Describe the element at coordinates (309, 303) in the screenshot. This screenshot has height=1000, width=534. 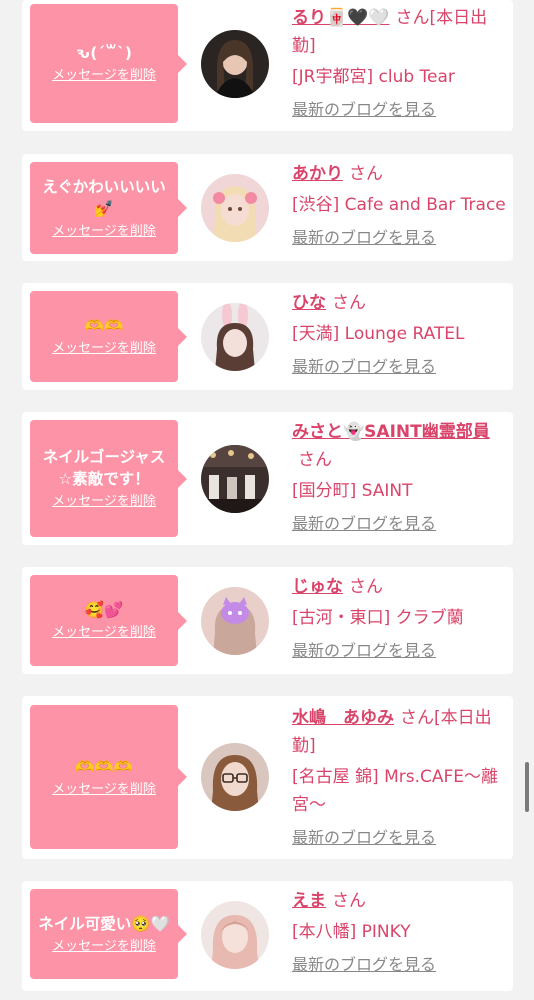
I see `cast-name-link: ひな` at that location.